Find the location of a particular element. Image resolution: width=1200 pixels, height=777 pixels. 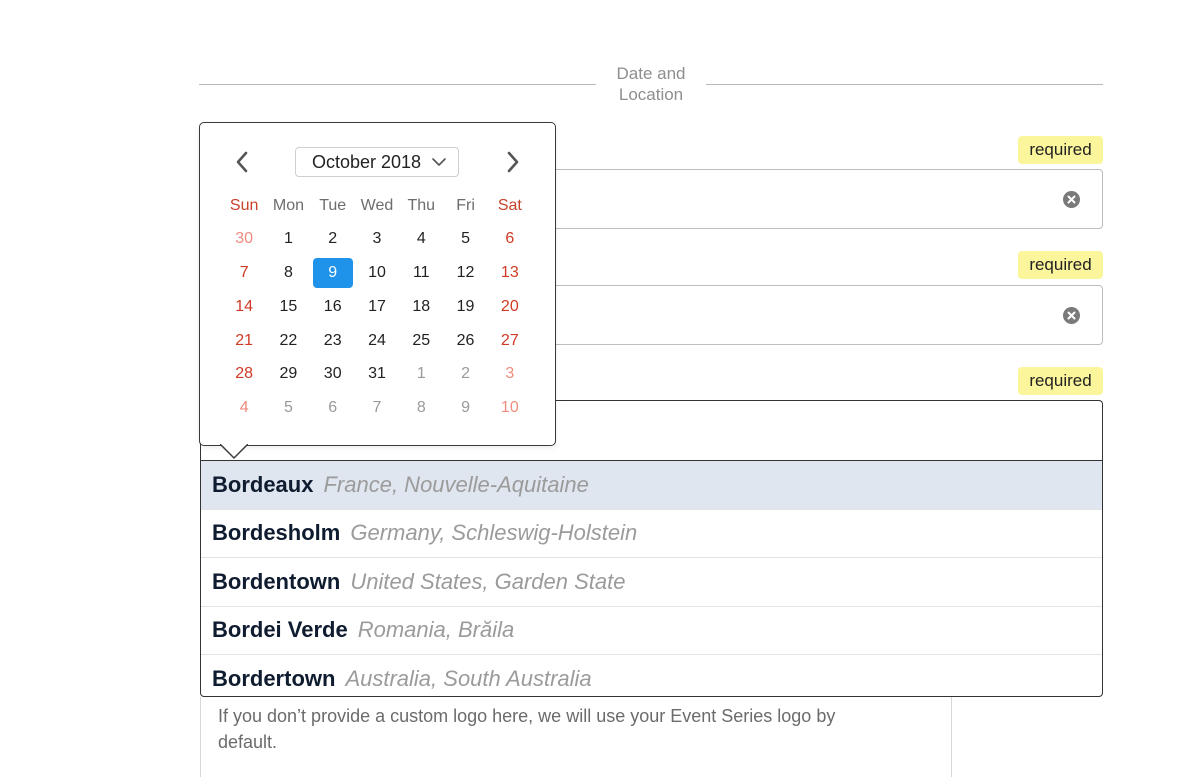

option-region: France, Nouvelle-Aquitaine is located at coordinates (456, 484).